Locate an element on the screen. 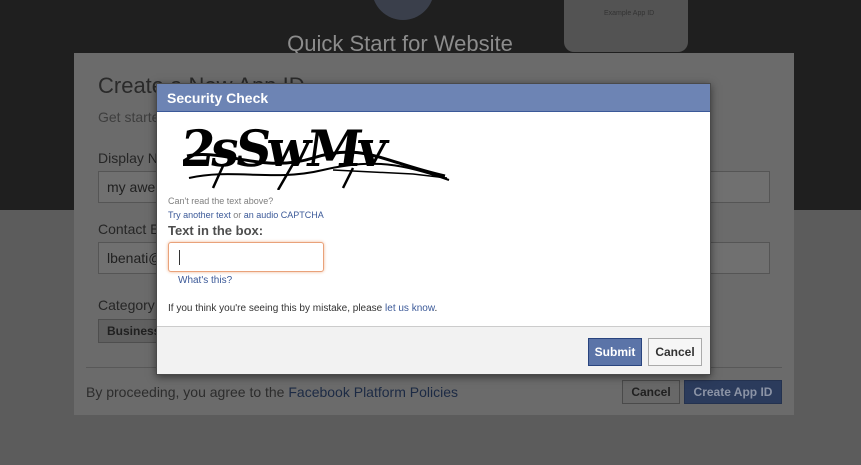  submit-button: Submit is located at coordinates (615, 352).